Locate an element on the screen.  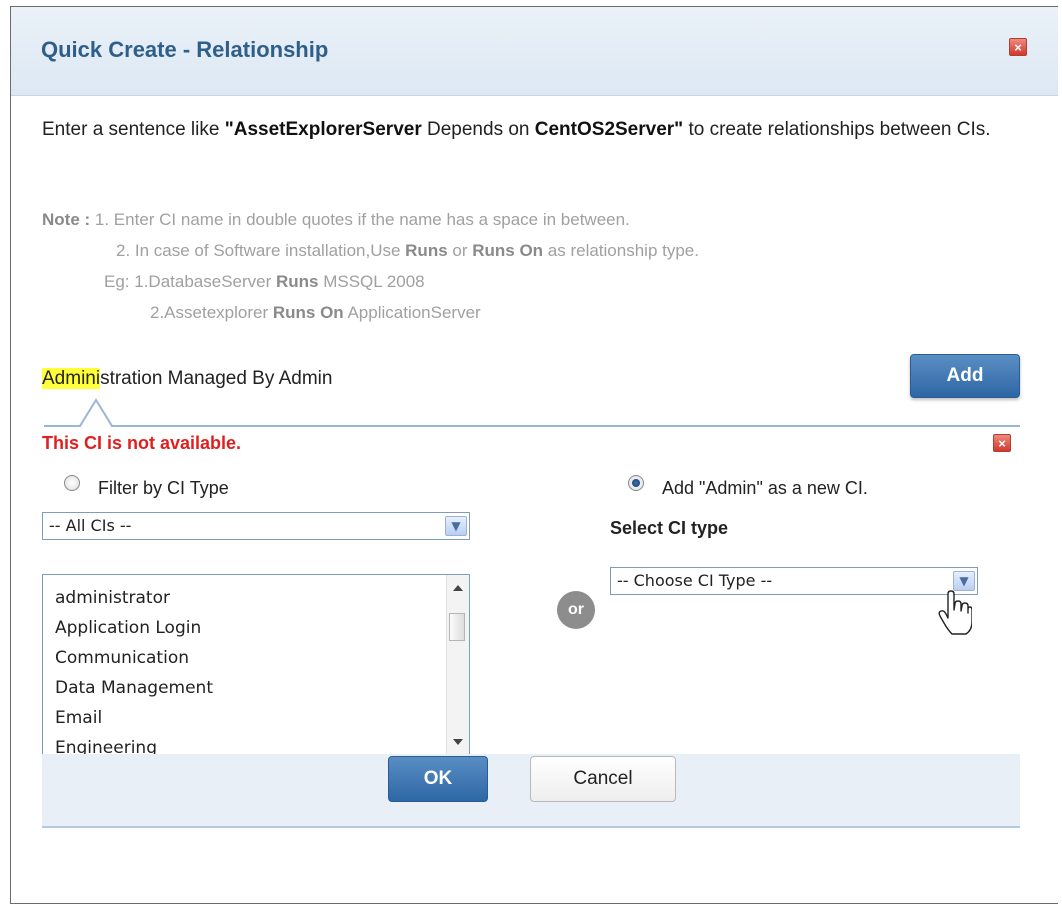
add-button: Add is located at coordinates (965, 376).